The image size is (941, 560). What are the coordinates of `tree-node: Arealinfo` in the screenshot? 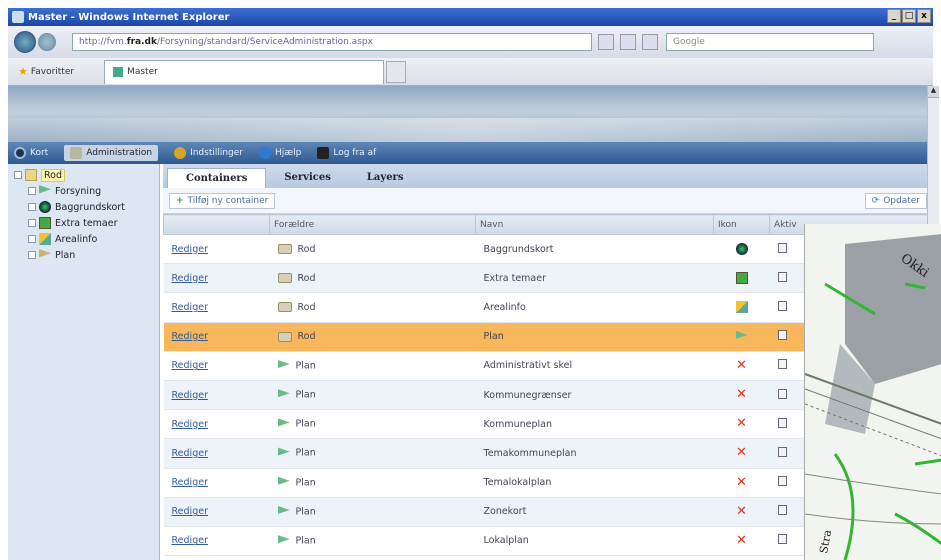 It's located at (93, 239).